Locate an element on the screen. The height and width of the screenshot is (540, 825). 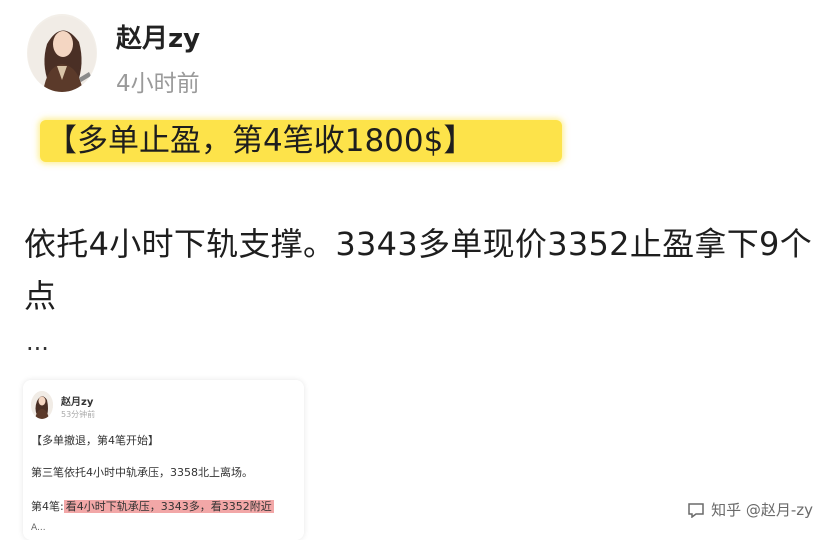
watermark-text: 知乎 @赵月-zy is located at coordinates (762, 510).